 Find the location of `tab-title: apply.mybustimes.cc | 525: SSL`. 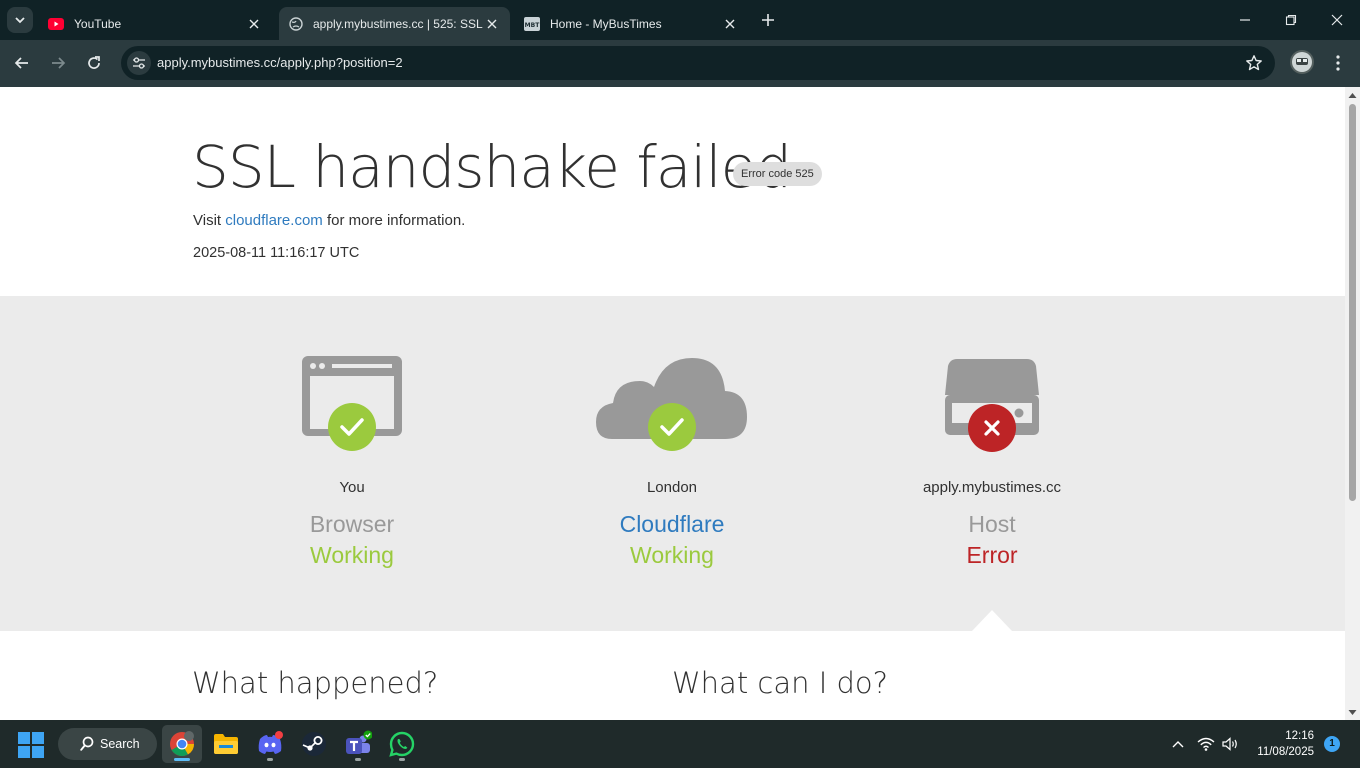

tab-title: apply.mybustimes.cc | 525: SSL is located at coordinates (398, 23).